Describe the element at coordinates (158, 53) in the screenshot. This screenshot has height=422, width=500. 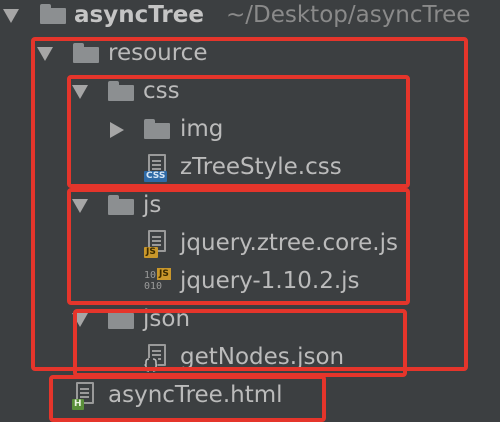
I see `folder-label-resource: resource` at that location.